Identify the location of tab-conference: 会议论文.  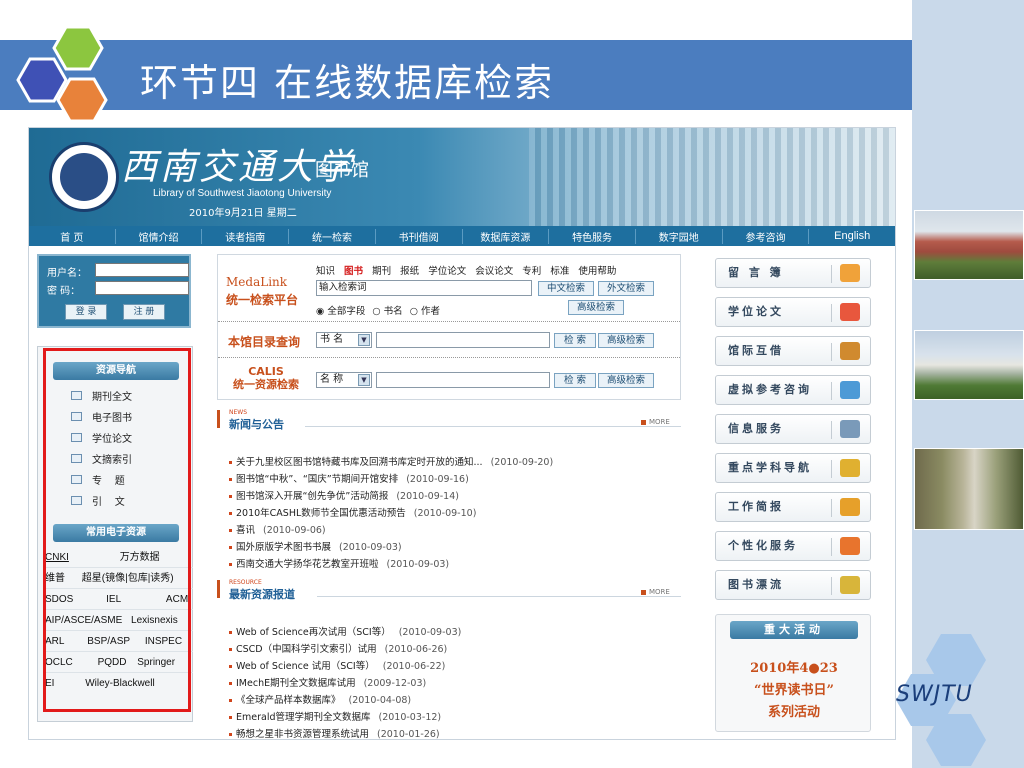
(494, 271).